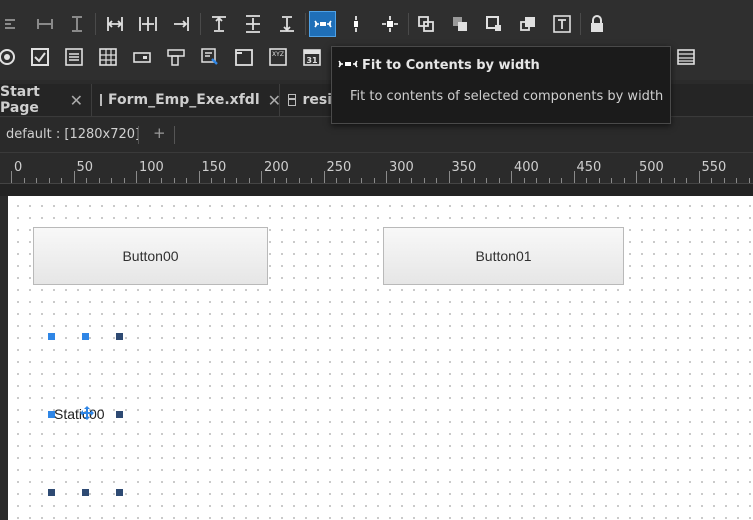  I want to click on canvas-gutter, so click(376, 190).